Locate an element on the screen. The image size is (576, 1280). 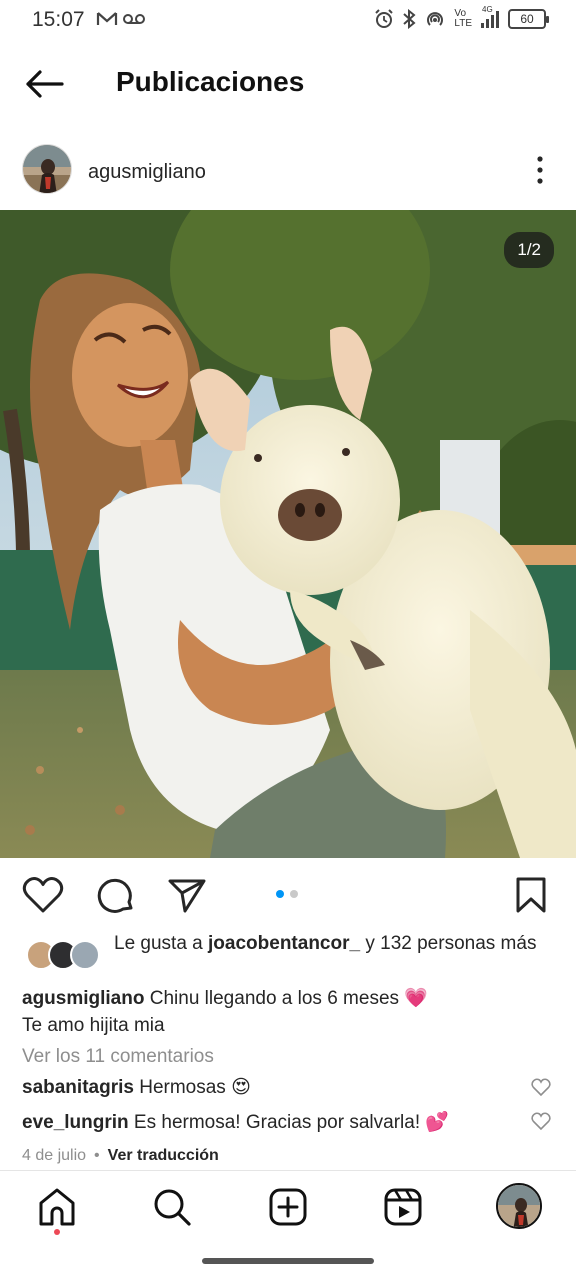
caption-text-line2: Te amo hijita mia is located at coordinates (93, 1025).